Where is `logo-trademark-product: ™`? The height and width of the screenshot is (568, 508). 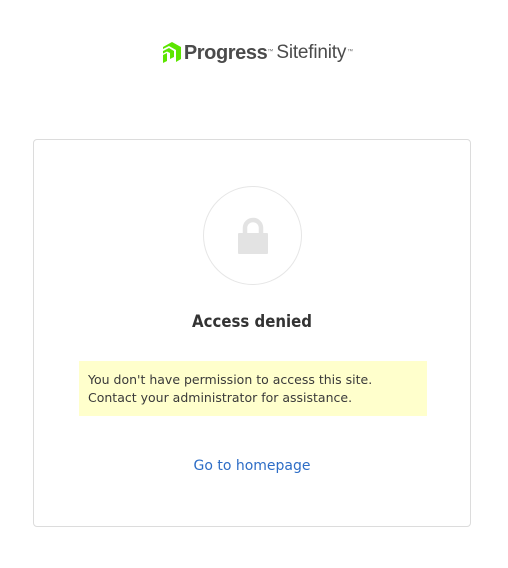
logo-trademark-product: ™ is located at coordinates (350, 51).